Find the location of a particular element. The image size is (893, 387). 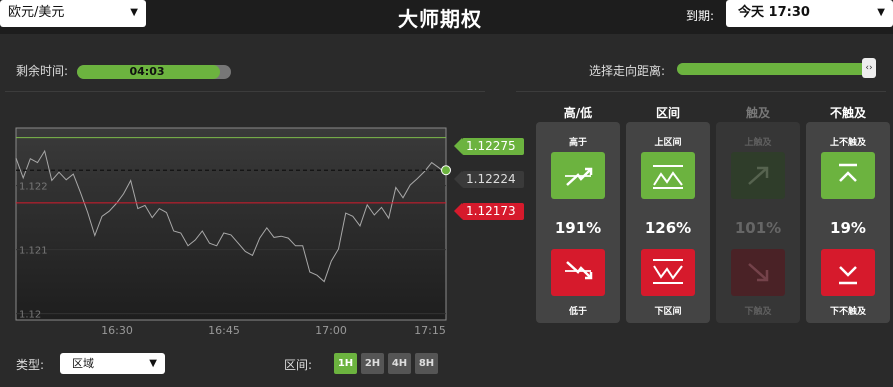

range-up-icon is located at coordinates (668, 177).